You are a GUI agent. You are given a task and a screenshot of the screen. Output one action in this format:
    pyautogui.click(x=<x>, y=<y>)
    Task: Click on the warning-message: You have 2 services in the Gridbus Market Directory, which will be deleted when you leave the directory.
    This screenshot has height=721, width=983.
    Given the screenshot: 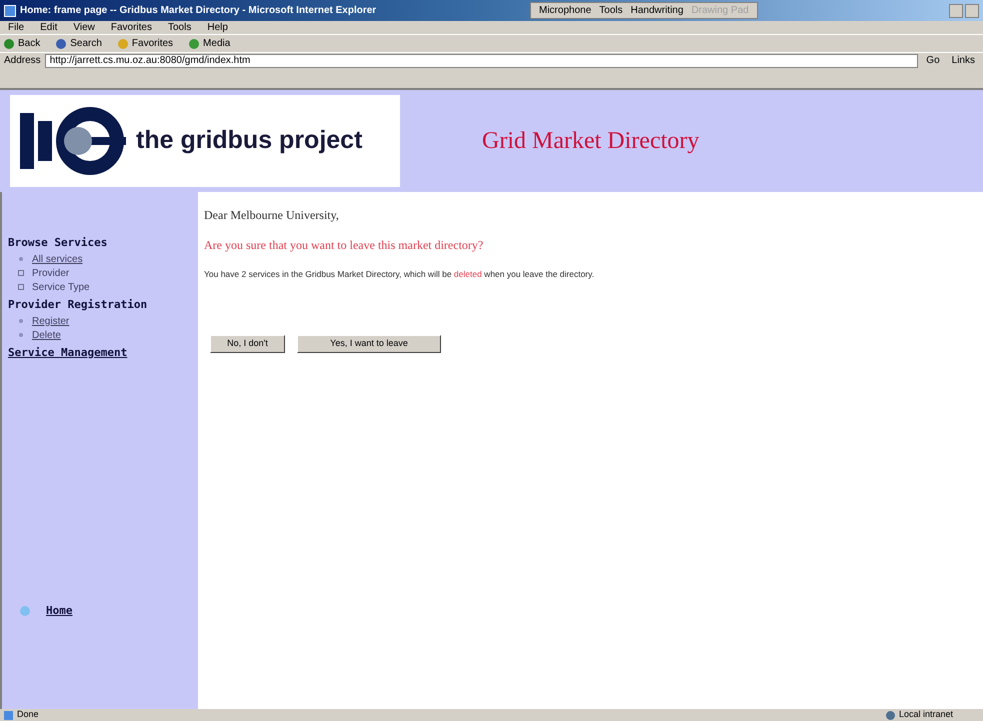 What is the action you would take?
    pyautogui.click(x=400, y=274)
    